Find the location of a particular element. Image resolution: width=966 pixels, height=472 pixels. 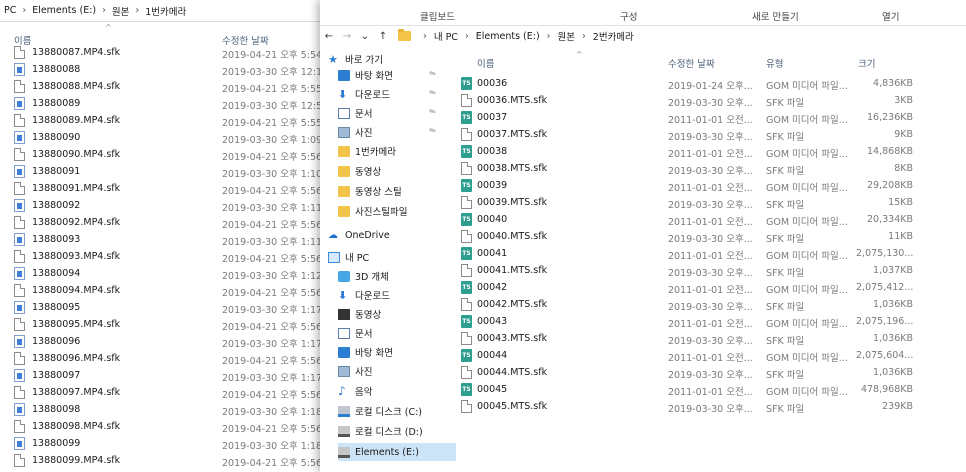

nav-item-label: 문서 is located at coordinates (364, 334).